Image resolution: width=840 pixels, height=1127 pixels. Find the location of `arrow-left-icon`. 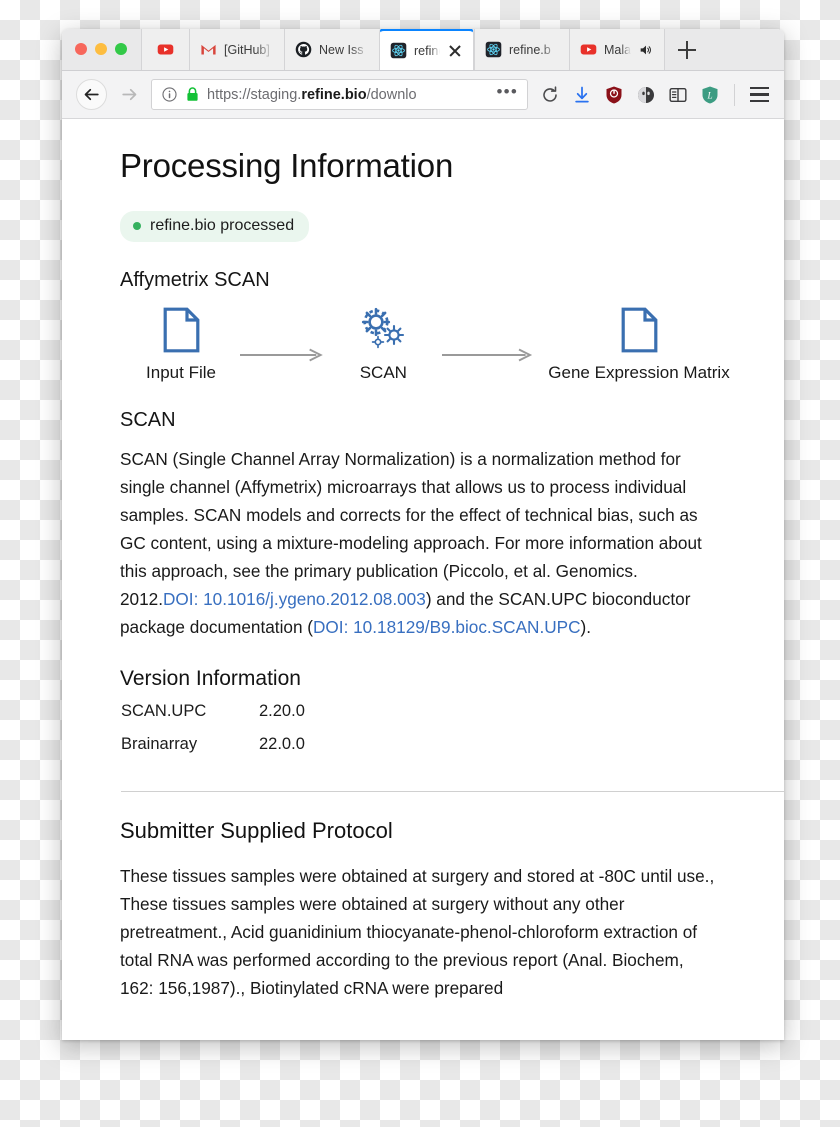

arrow-left-icon is located at coordinates (91, 94).